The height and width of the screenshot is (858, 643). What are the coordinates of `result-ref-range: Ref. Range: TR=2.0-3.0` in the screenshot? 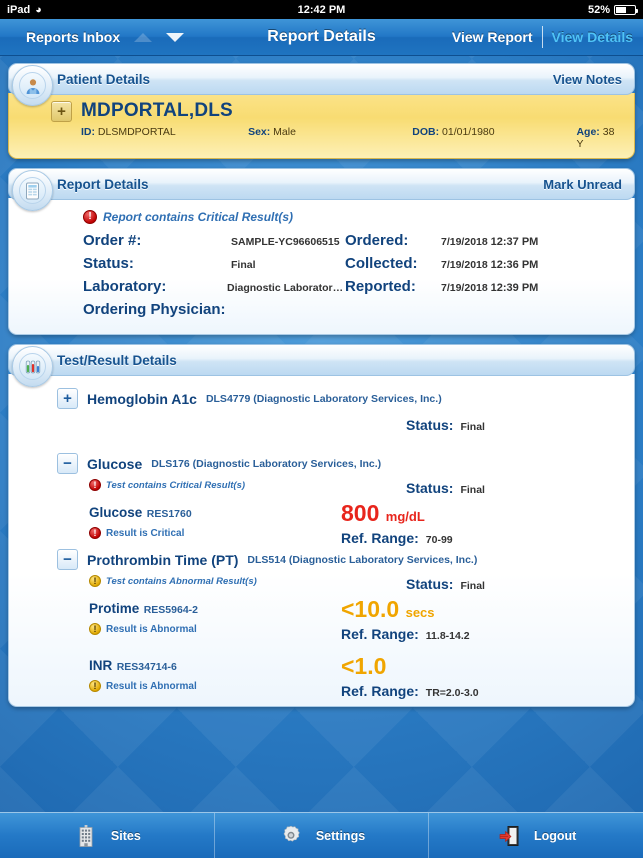 It's located at (410, 691).